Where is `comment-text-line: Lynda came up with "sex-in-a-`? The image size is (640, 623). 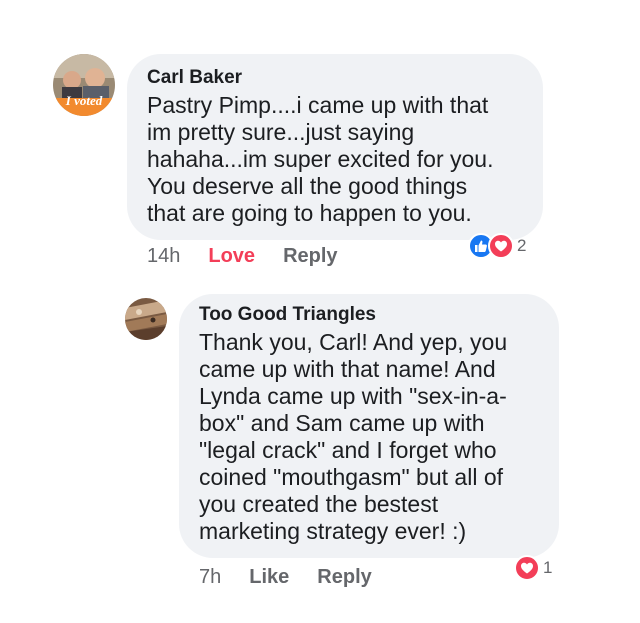 comment-text-line: Lynda came up with "sex-in-a- is located at coordinates (353, 396).